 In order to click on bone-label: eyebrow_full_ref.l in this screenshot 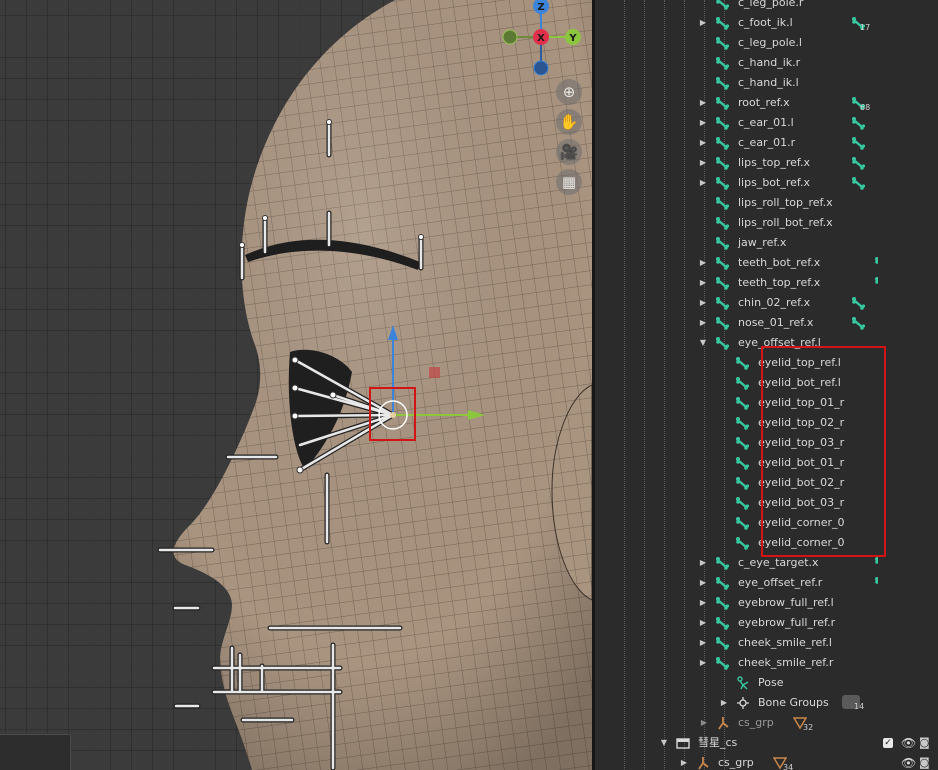, I will do `click(786, 602)`.